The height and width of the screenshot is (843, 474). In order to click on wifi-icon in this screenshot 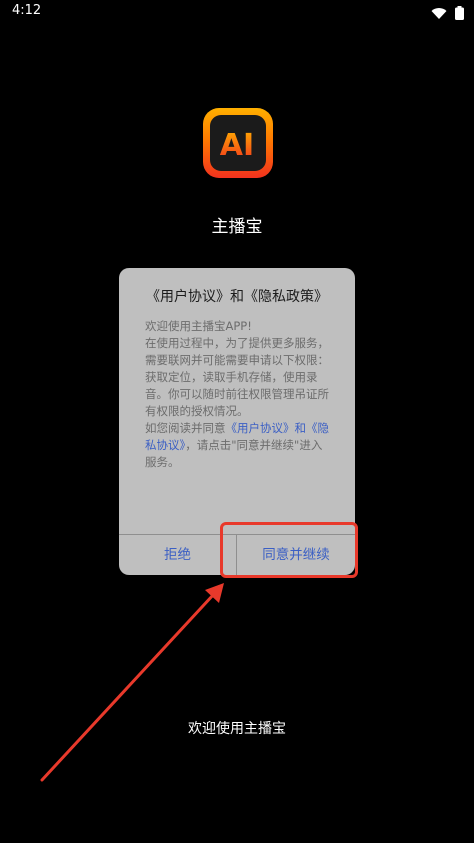, I will do `click(439, 14)`.